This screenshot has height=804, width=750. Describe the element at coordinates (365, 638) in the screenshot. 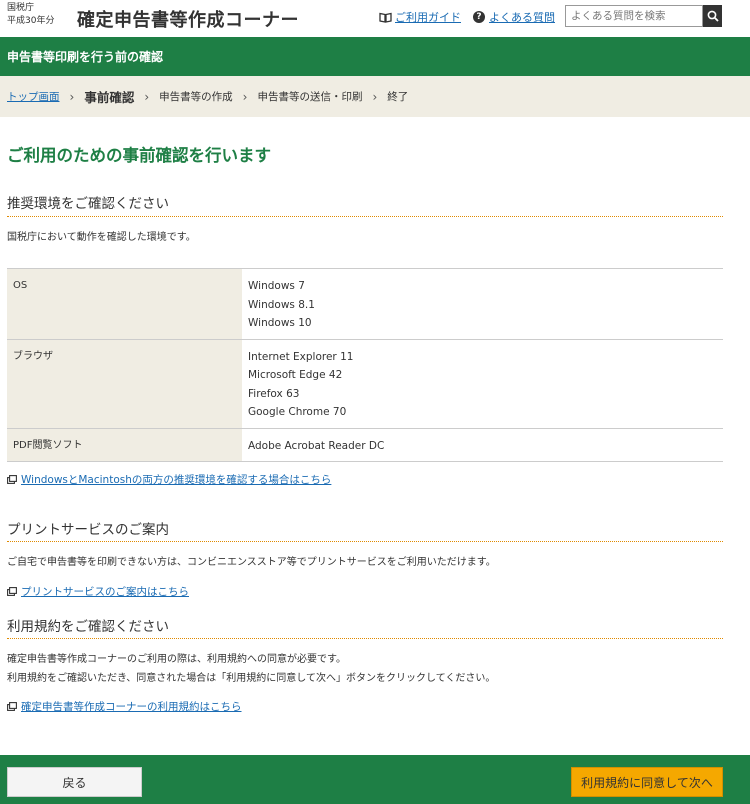

I see `terms-divider` at that location.